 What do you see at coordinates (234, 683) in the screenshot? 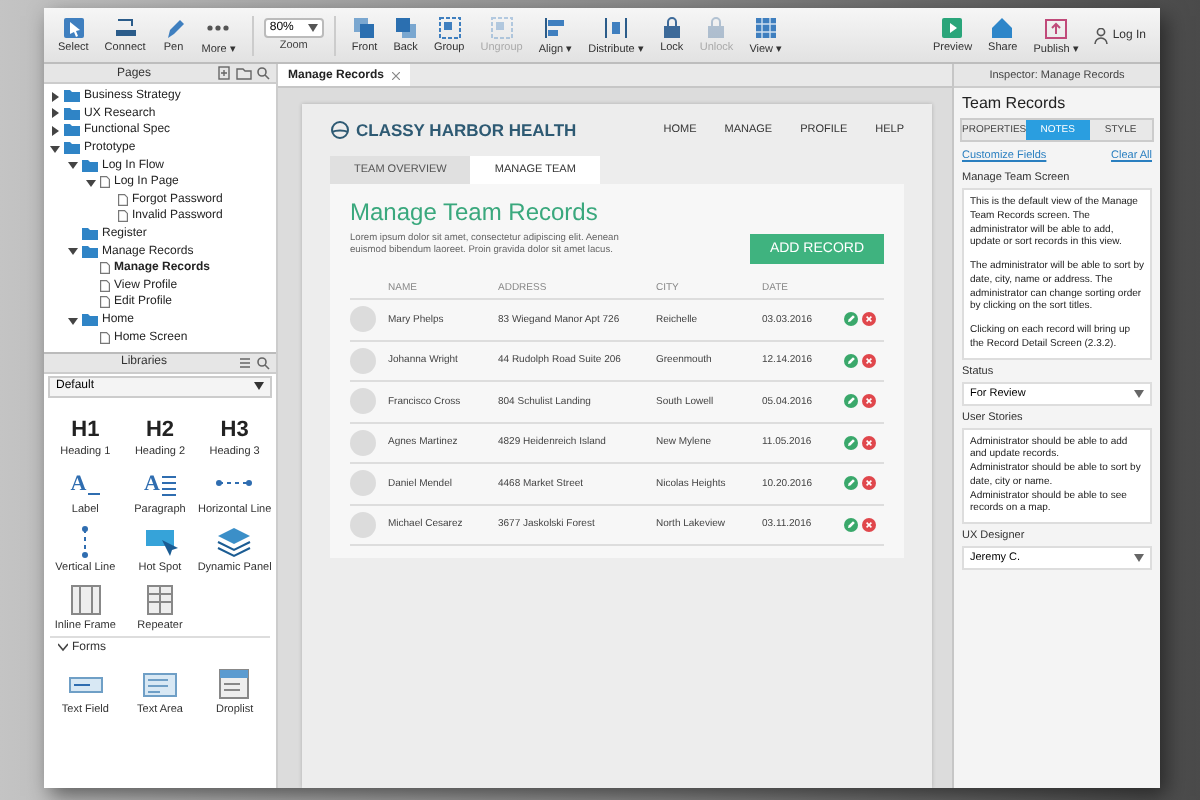
I see `droplist-icon` at bounding box center [234, 683].